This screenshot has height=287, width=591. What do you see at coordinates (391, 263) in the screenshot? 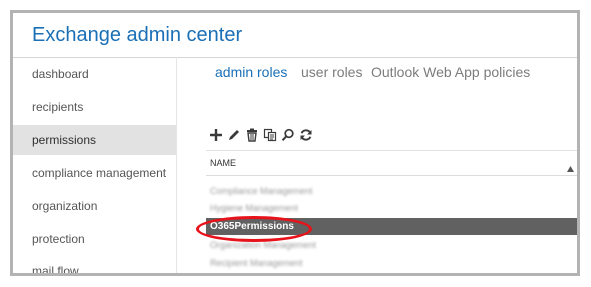
I see `table-row: Recipient Management` at bounding box center [391, 263].